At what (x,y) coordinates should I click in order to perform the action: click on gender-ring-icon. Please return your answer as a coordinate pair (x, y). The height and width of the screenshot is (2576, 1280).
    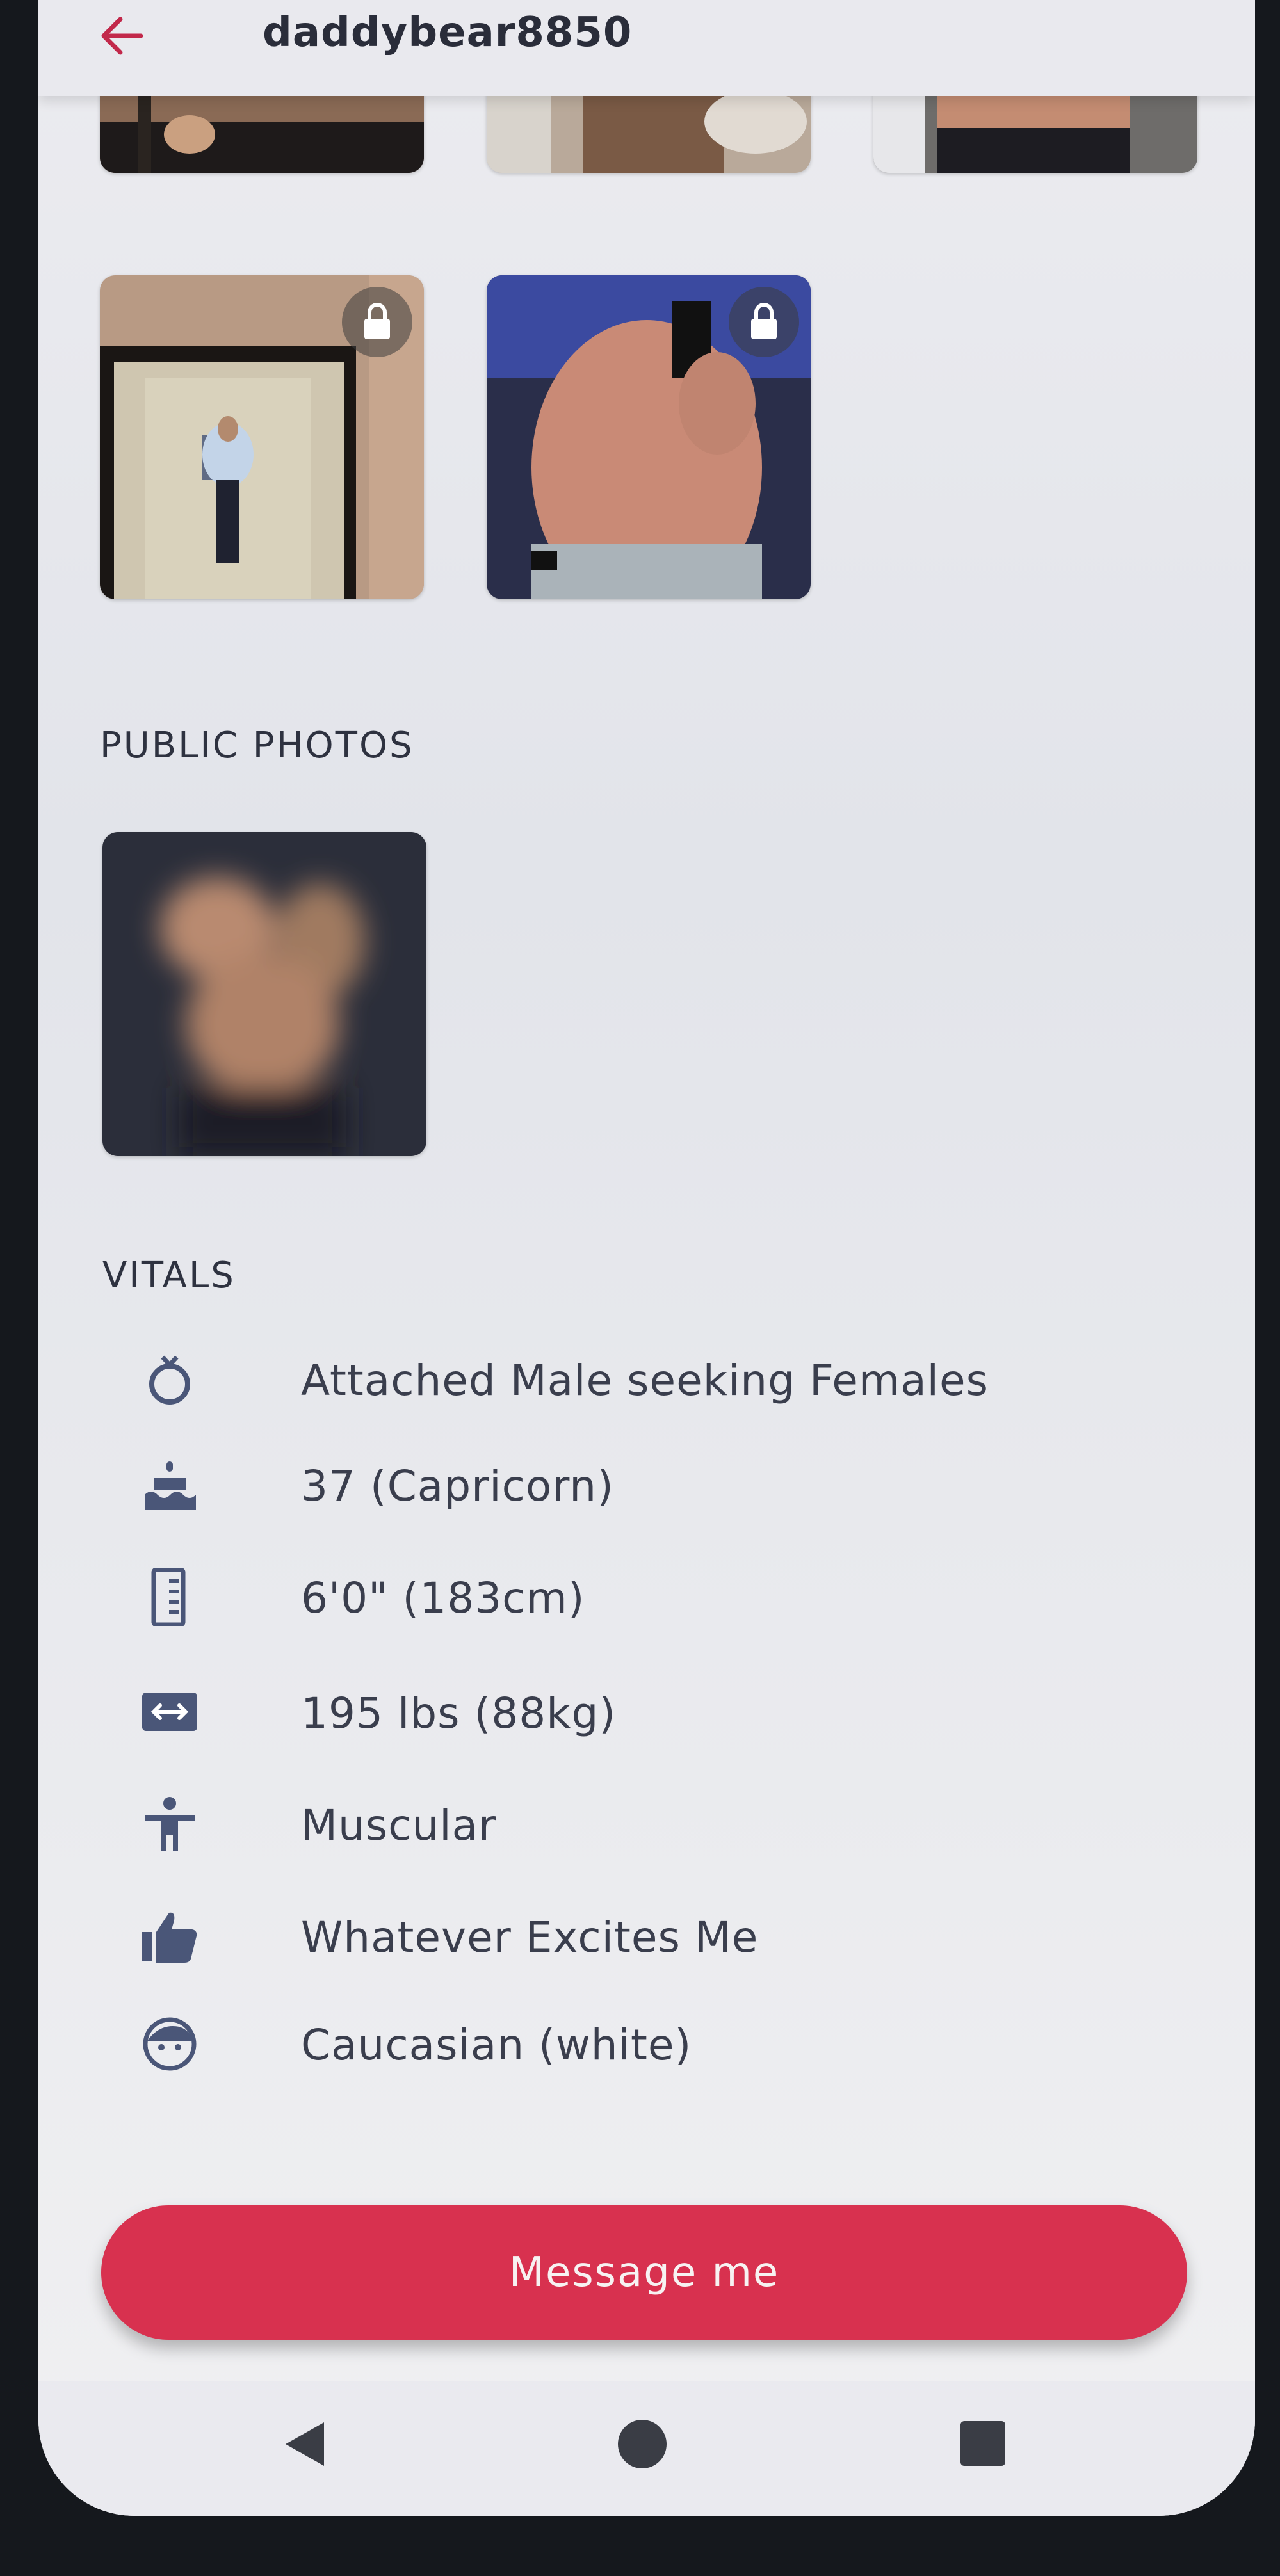
    Looking at the image, I should click on (169, 1380).